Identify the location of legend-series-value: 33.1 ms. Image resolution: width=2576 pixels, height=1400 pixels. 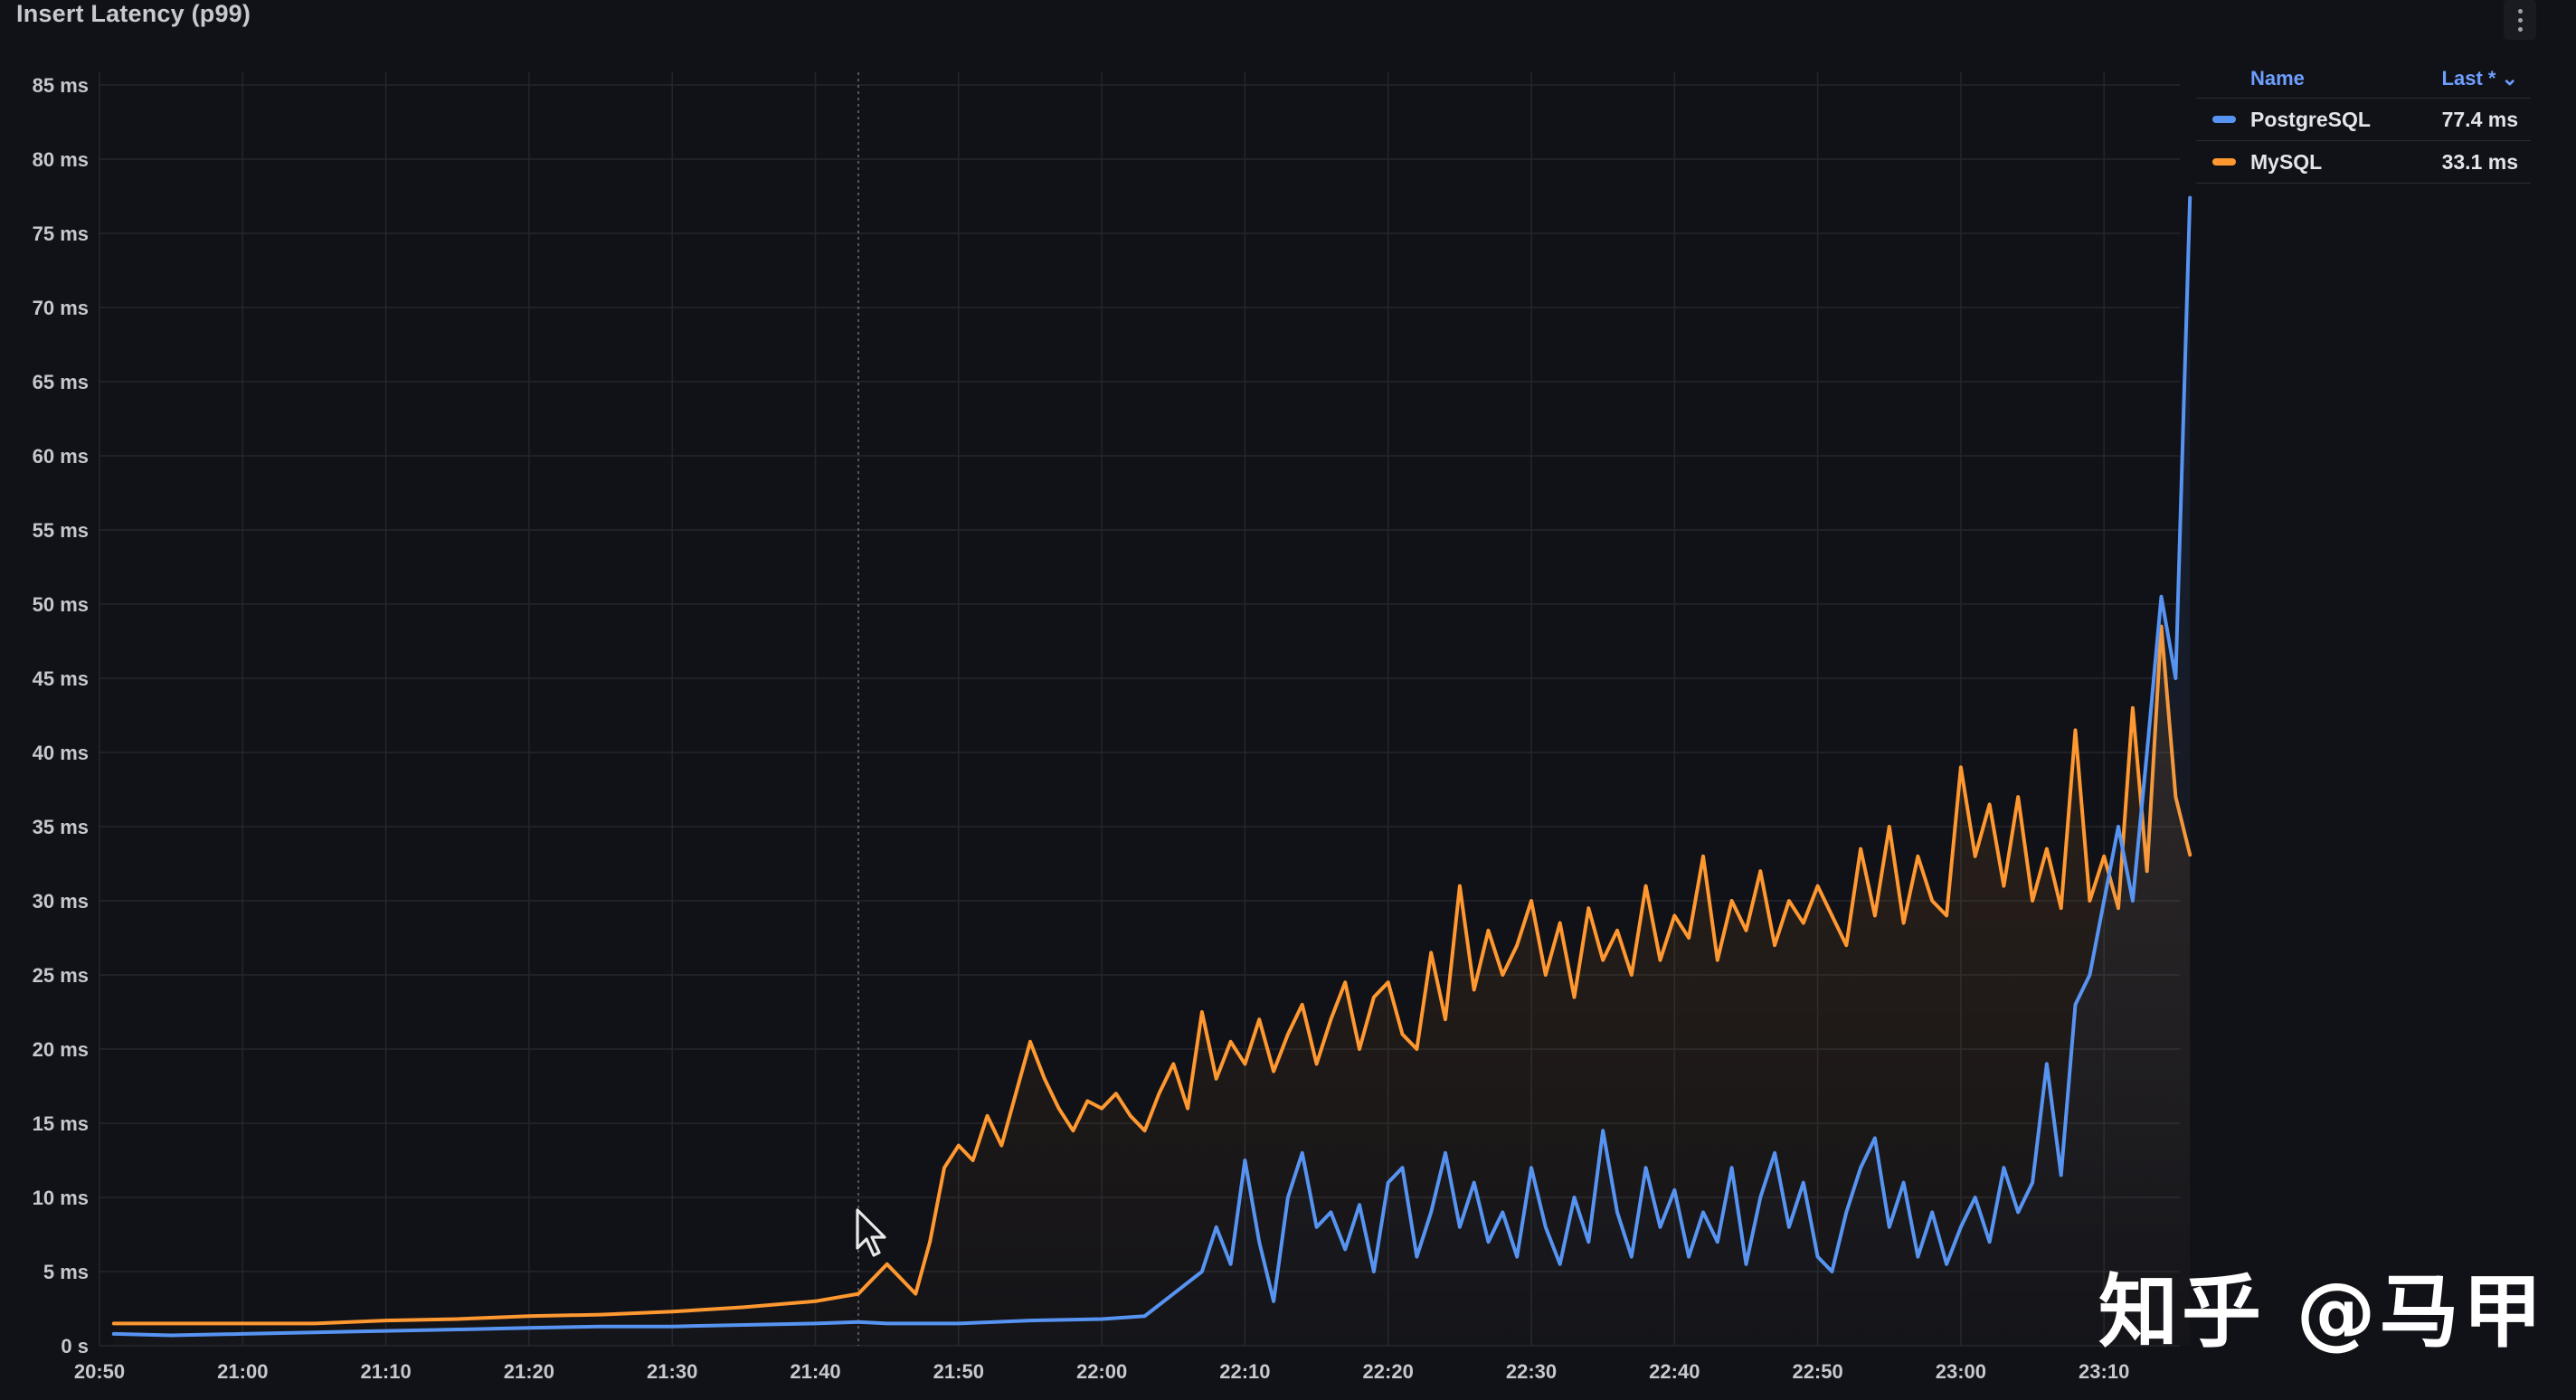
(2479, 161).